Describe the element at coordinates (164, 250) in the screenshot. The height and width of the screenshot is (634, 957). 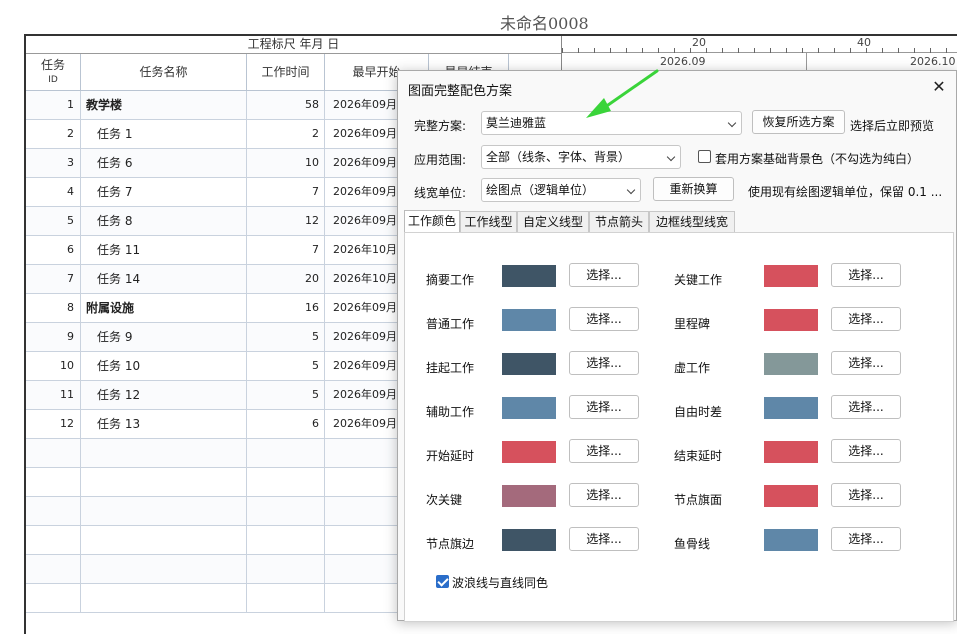
I see `task-name-cell: 任务 11` at that location.